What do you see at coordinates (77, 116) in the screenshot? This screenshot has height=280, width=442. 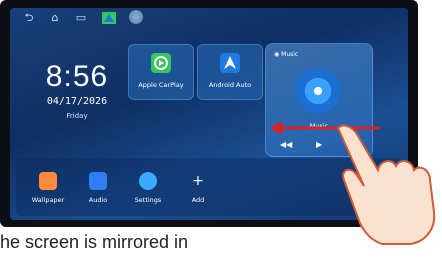 I see `clock-day: Friday` at bounding box center [77, 116].